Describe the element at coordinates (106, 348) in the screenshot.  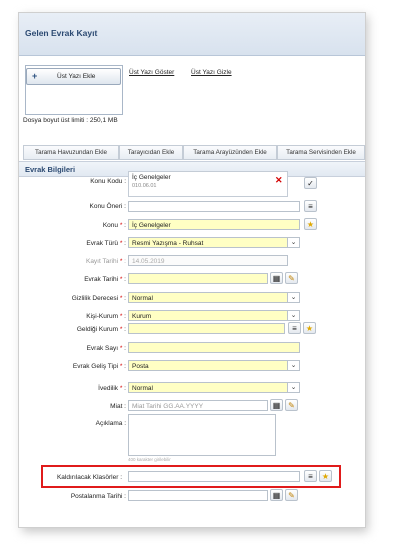
I see `evrak-sayi-label: Evrak Sayı * :` at that location.